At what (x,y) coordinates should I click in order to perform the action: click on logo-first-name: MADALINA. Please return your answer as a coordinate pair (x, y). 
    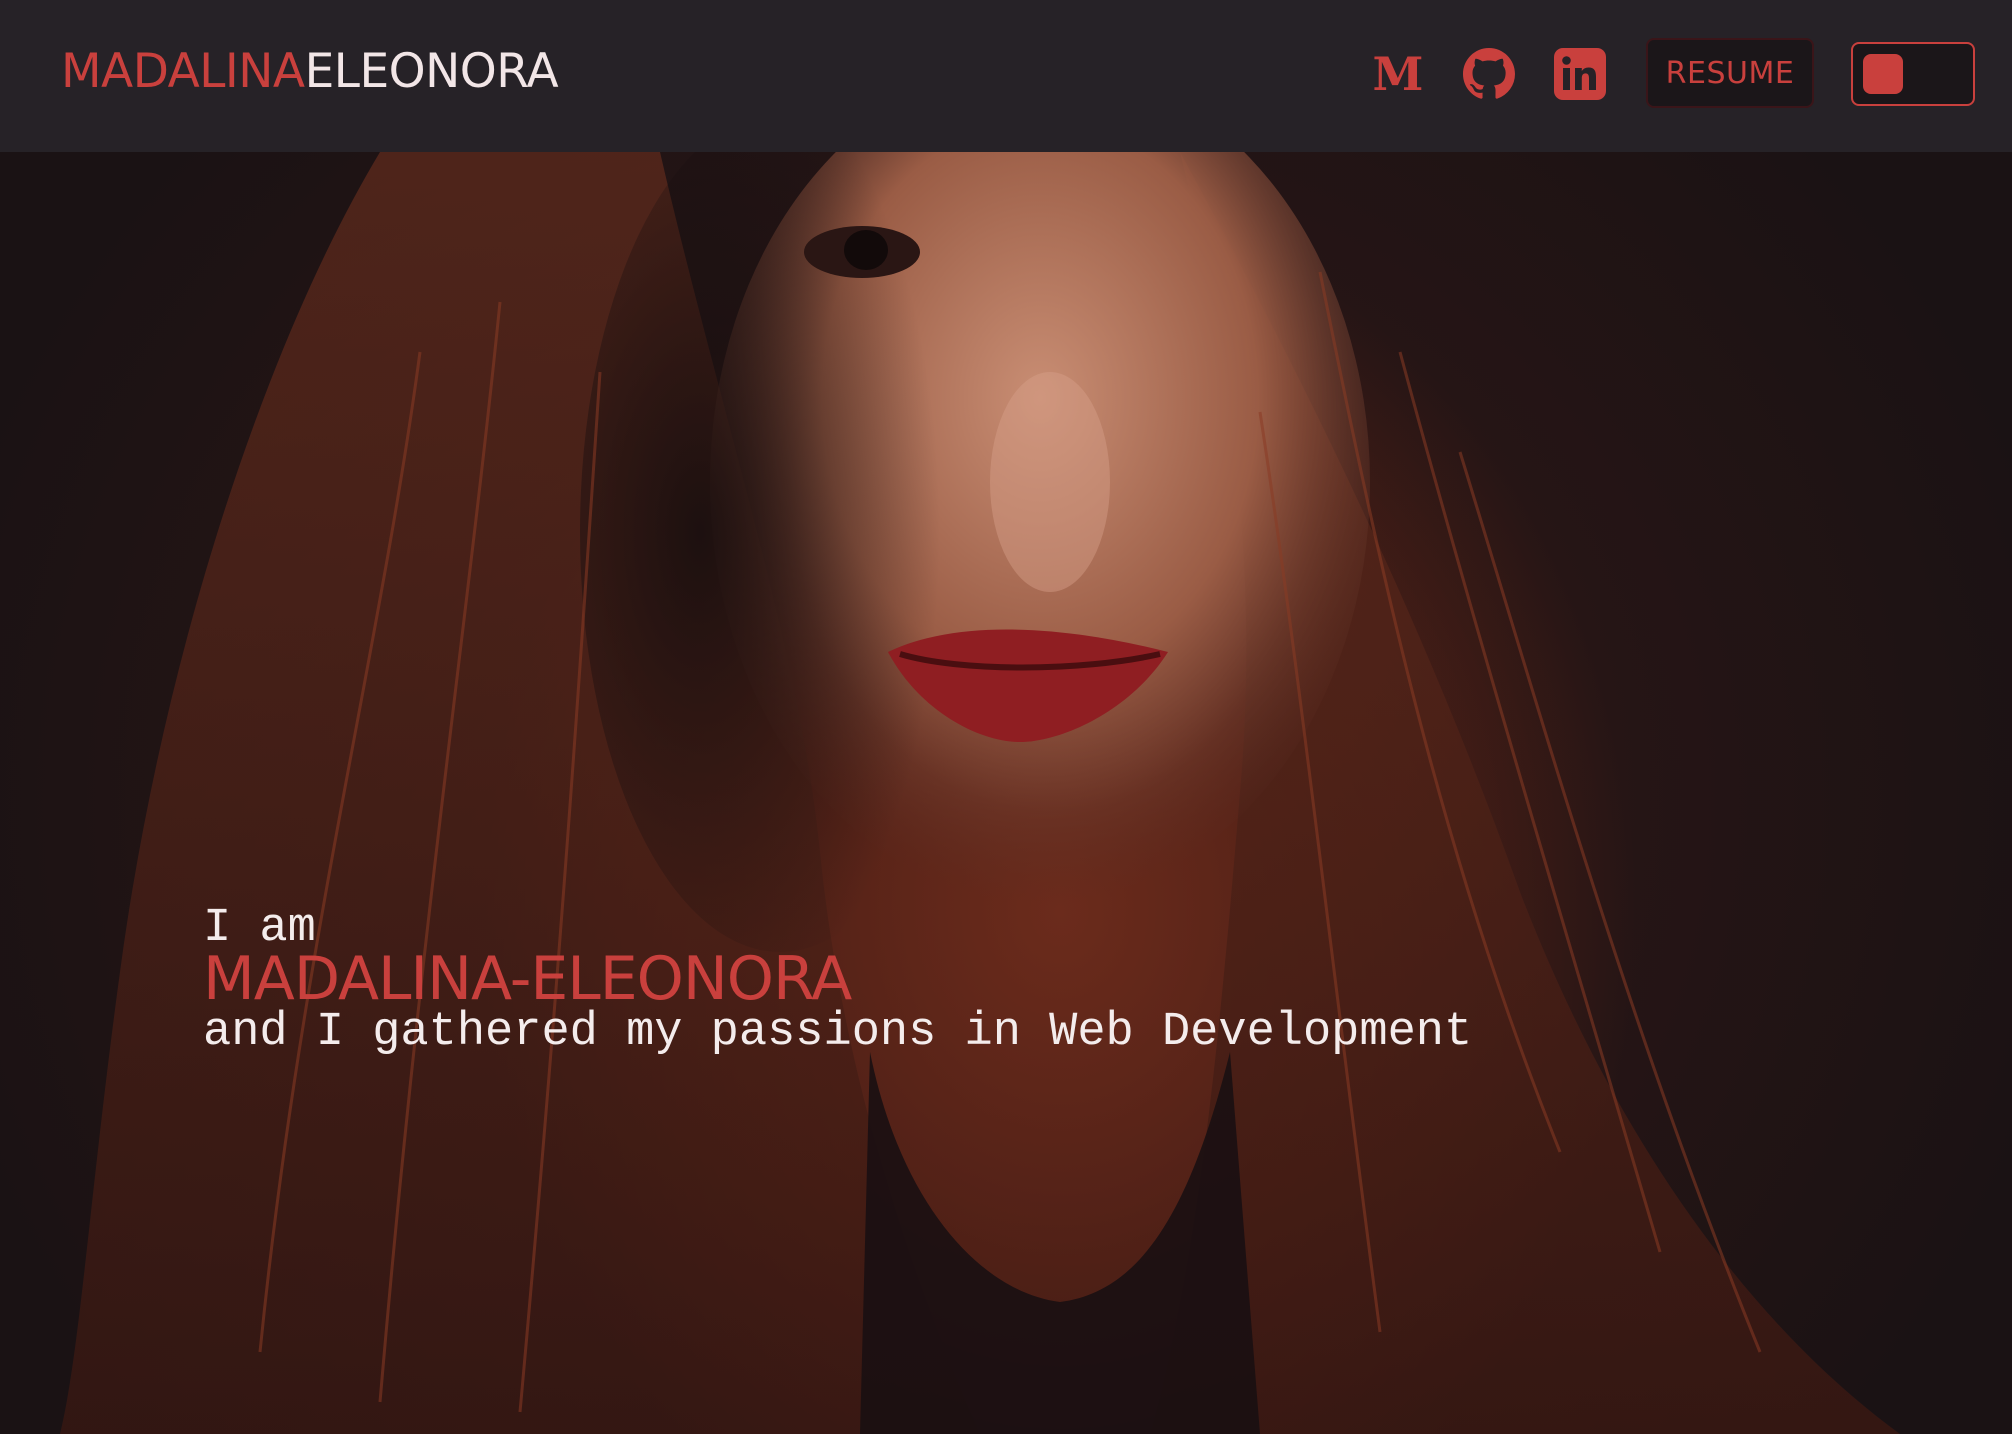
    Looking at the image, I should click on (183, 71).